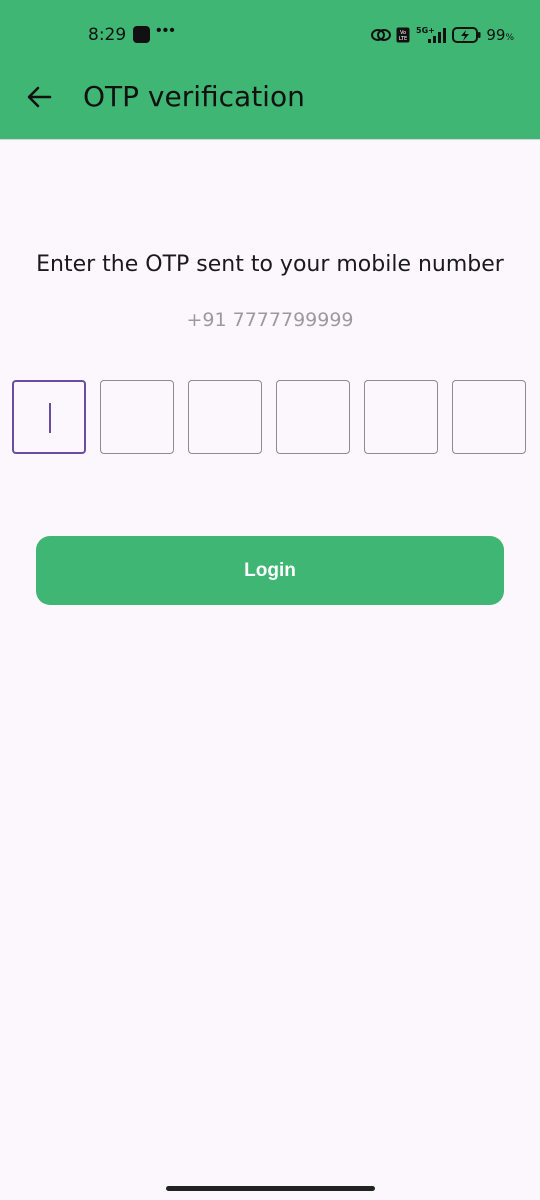  What do you see at coordinates (381, 35) in the screenshot?
I see `link-icon` at bounding box center [381, 35].